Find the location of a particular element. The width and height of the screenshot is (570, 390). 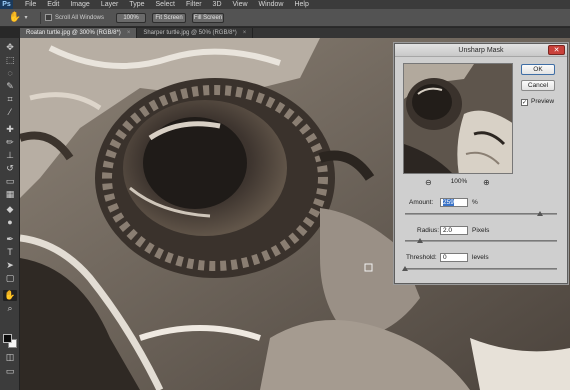

zoom-100-button: 100% is located at coordinates (131, 17).